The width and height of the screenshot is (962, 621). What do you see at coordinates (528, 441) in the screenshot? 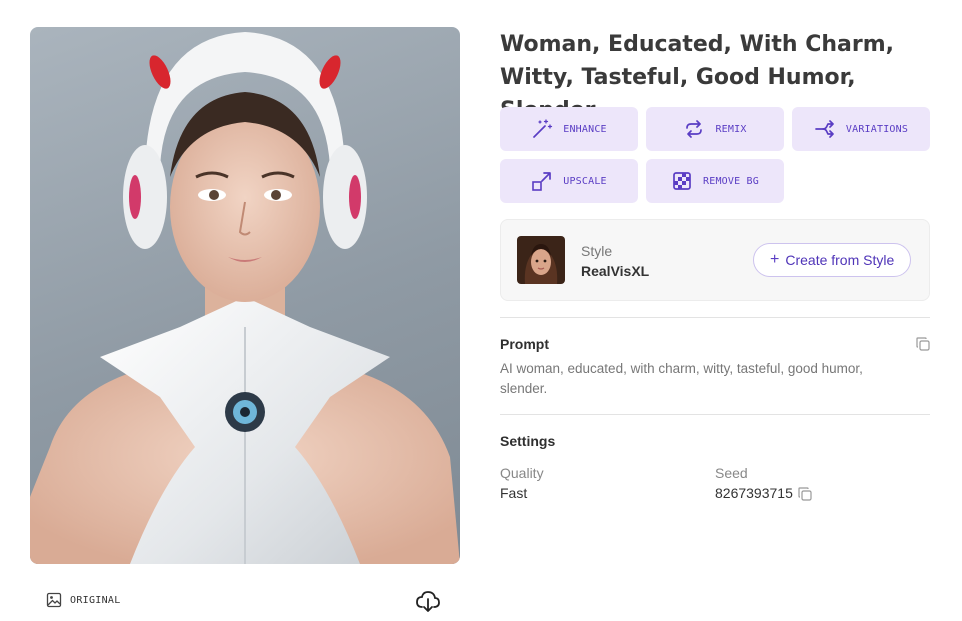
I see `settings-heading: Settings` at bounding box center [528, 441].